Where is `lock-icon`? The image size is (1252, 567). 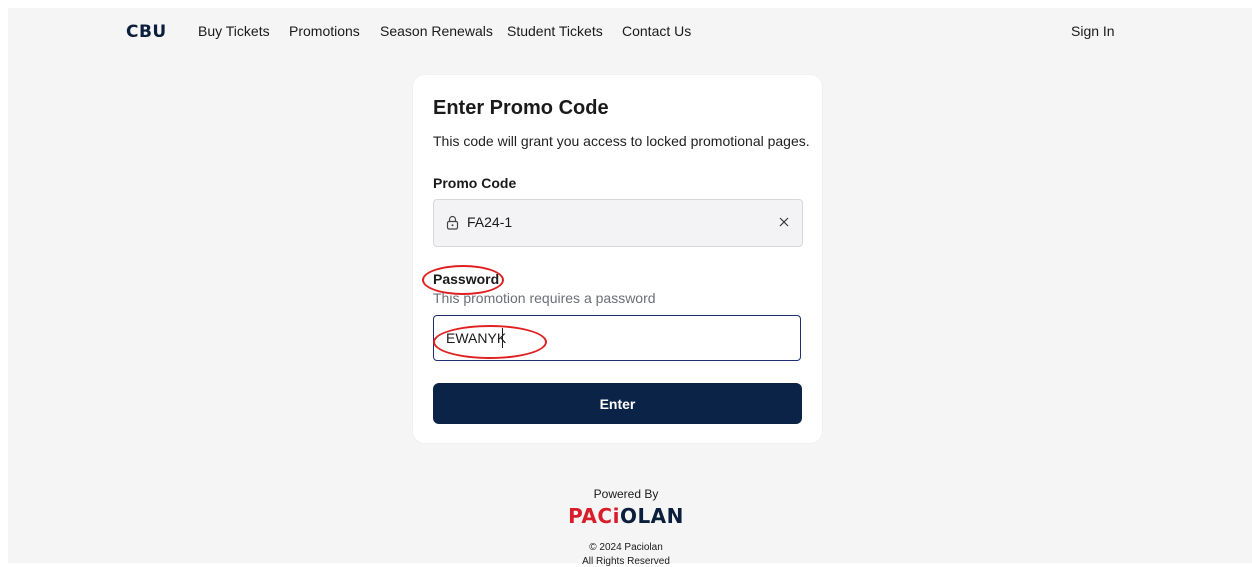 lock-icon is located at coordinates (452, 222).